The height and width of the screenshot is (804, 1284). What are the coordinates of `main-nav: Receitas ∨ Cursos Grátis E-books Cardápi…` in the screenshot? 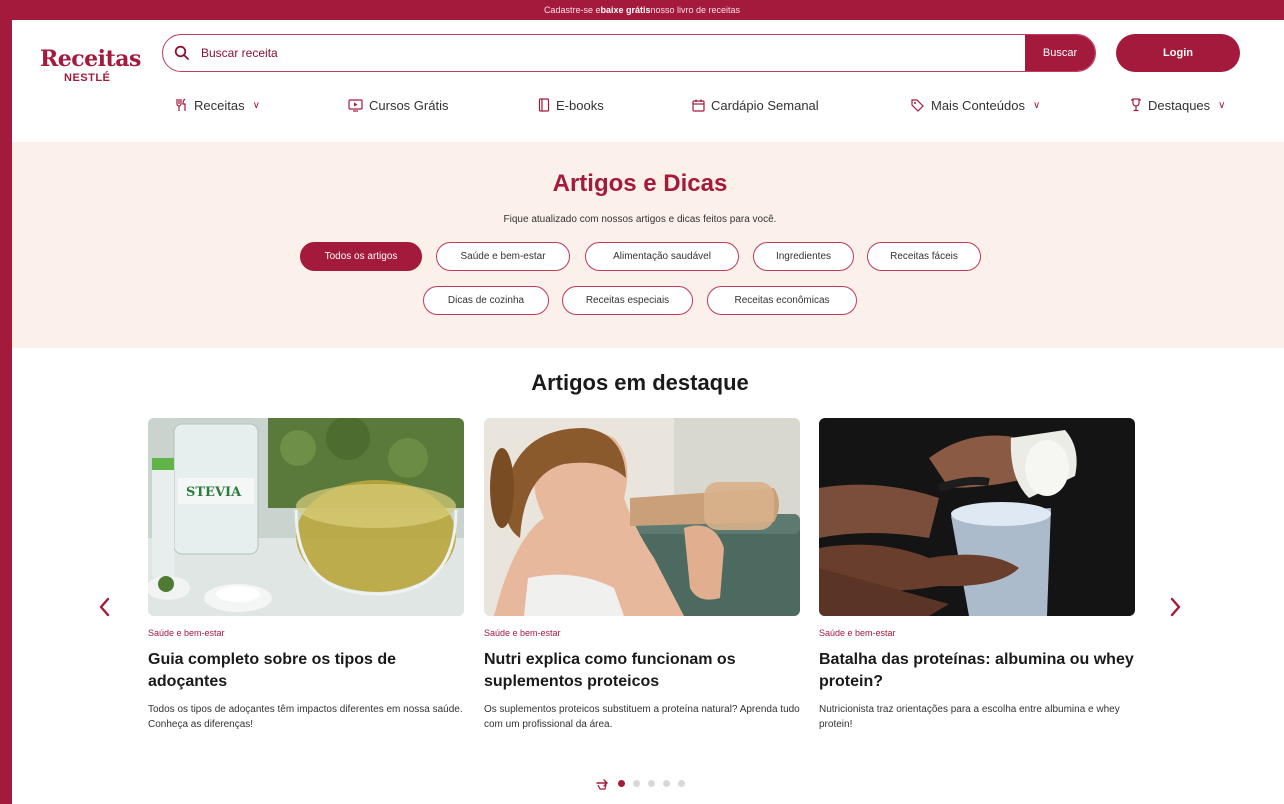 It's located at (707, 105).